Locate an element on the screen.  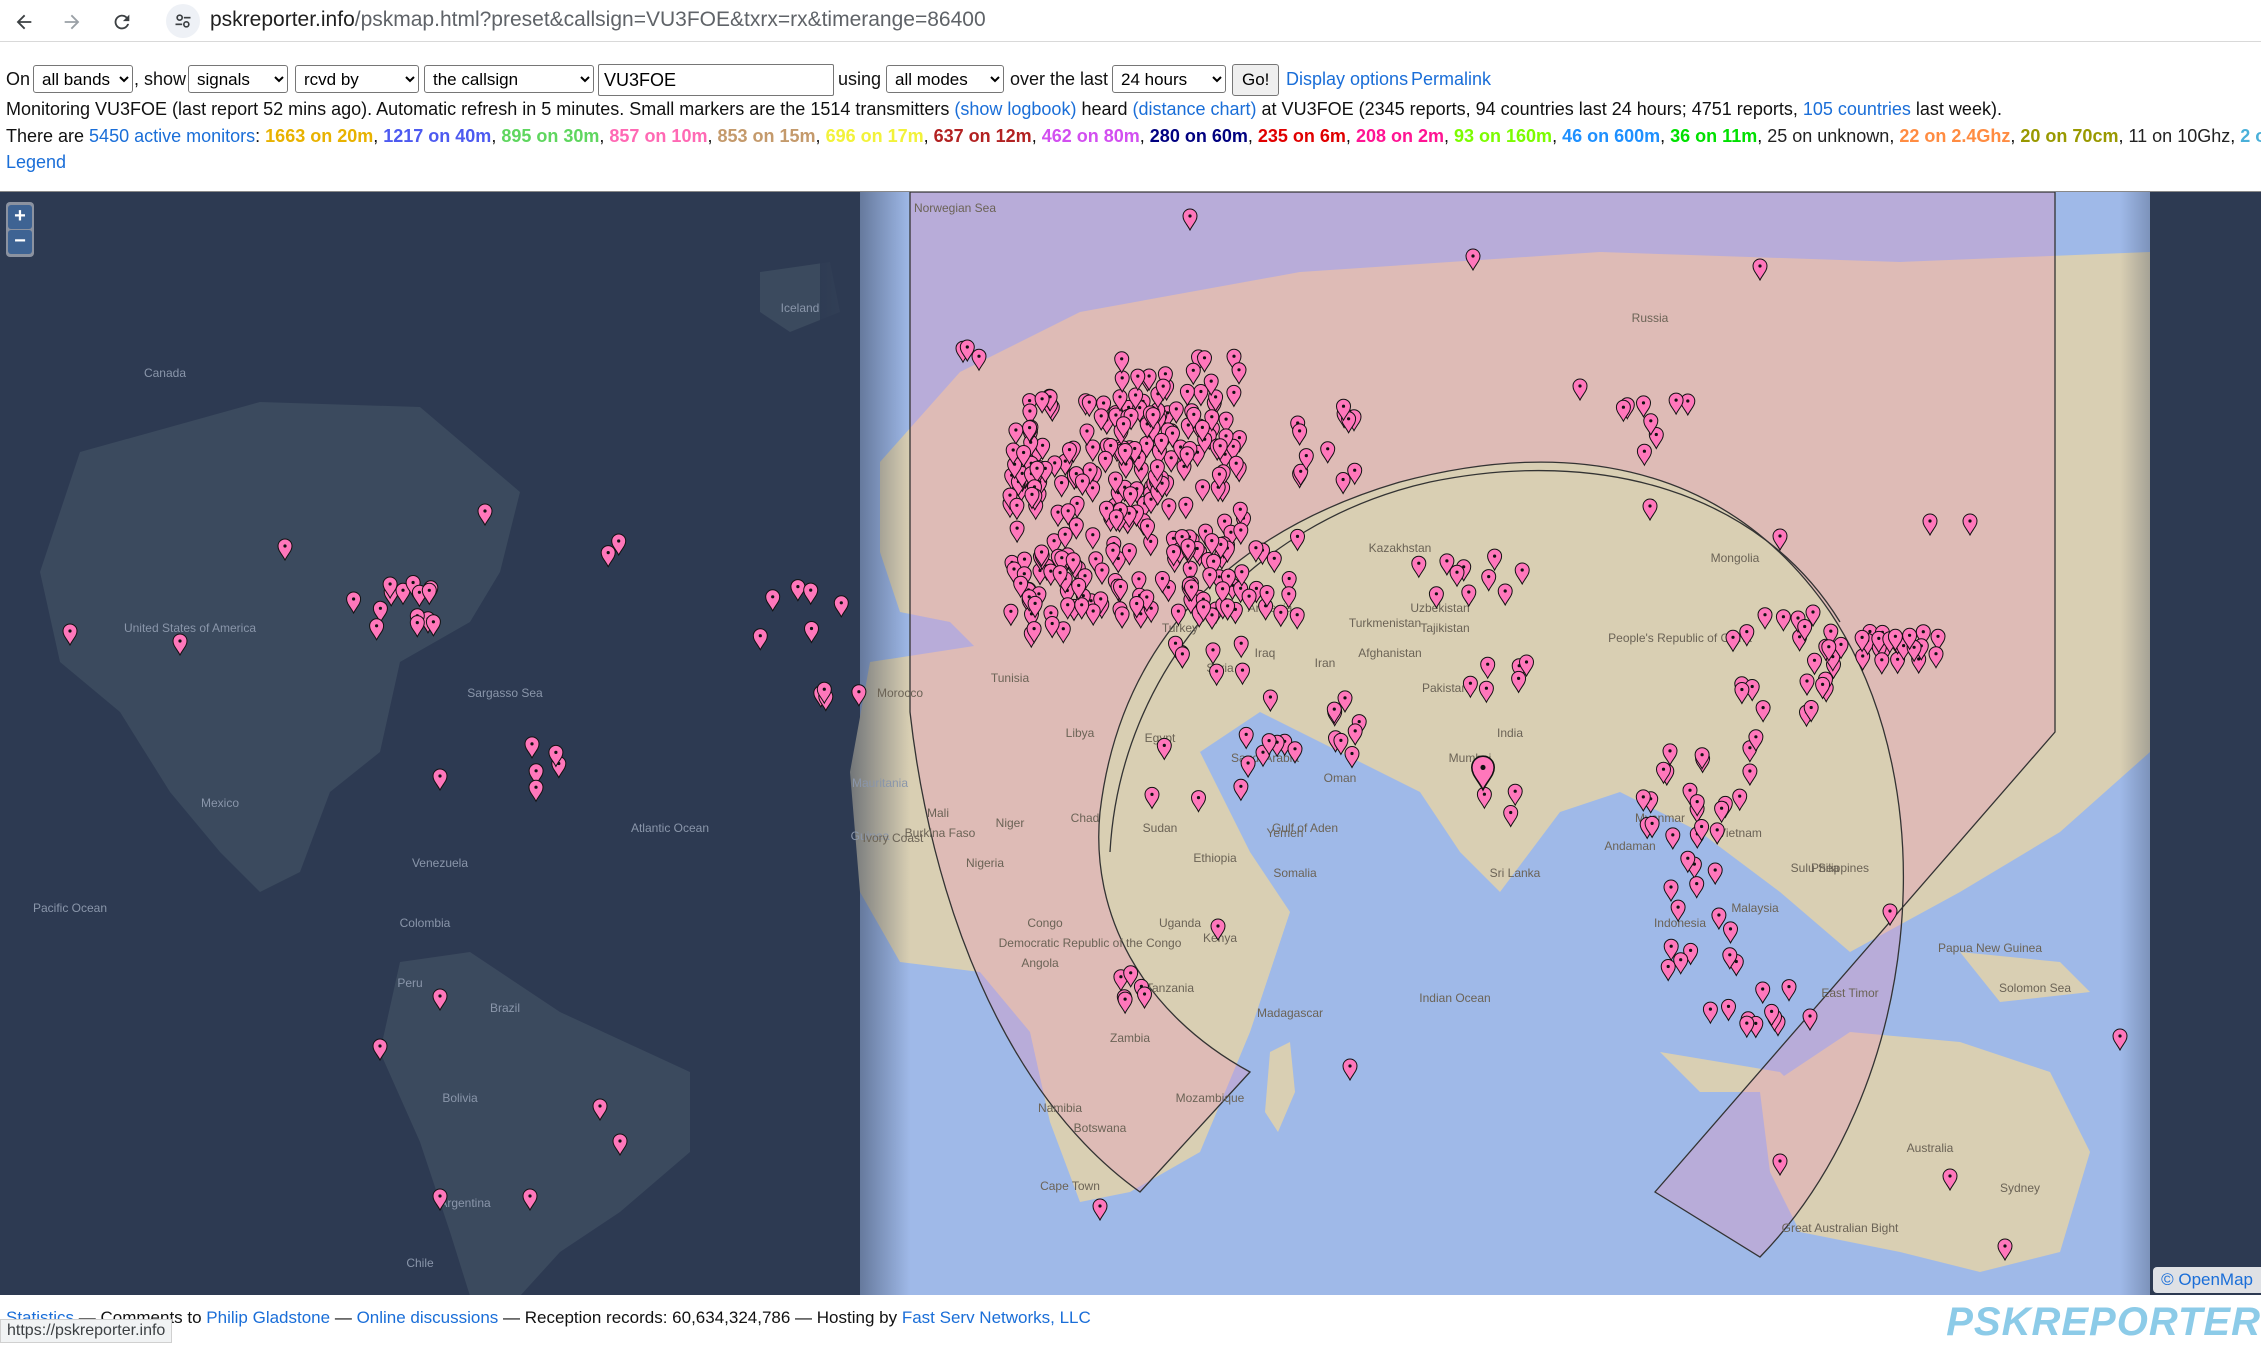
place-label: Atlantic Ocean is located at coordinates (670, 828).